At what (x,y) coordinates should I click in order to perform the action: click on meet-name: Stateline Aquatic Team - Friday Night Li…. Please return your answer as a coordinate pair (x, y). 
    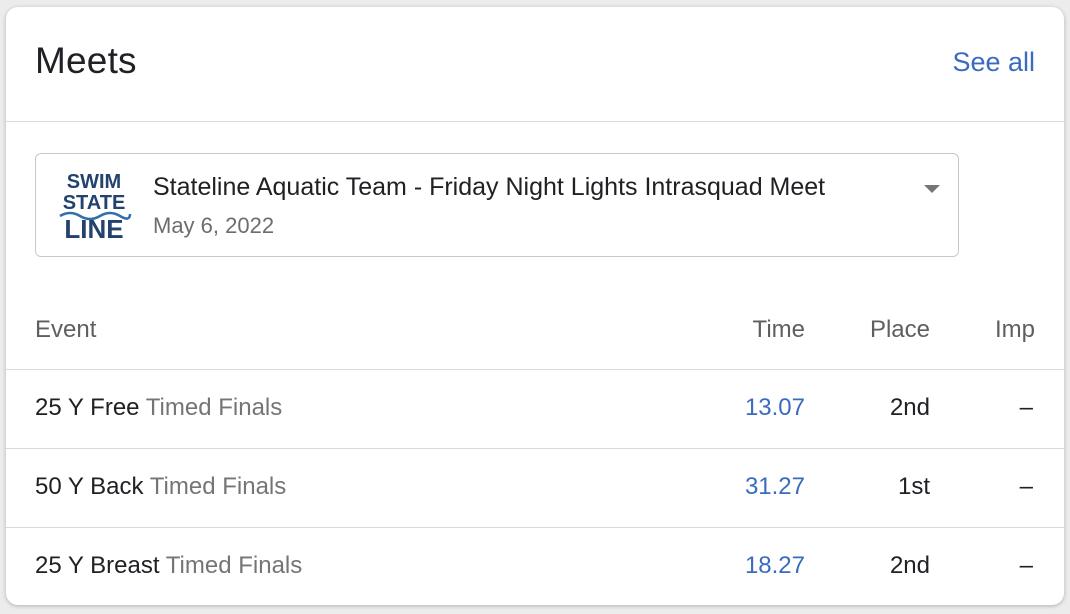
    Looking at the image, I should click on (489, 187).